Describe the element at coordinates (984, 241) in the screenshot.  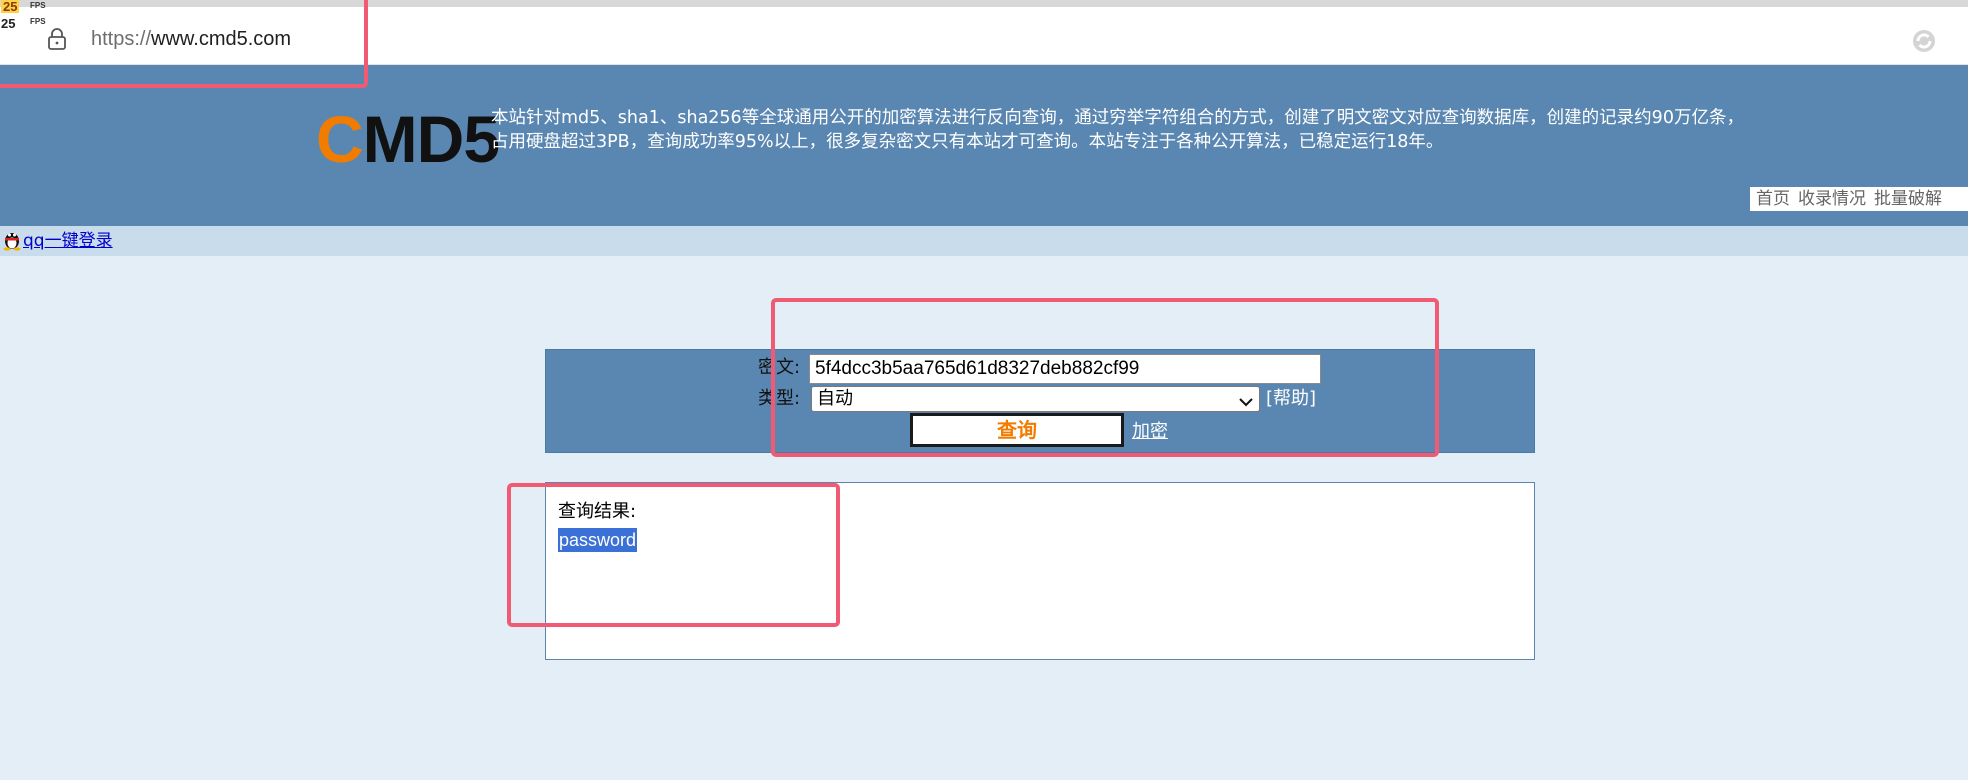
I see `login-bar: qq一键登录` at that location.